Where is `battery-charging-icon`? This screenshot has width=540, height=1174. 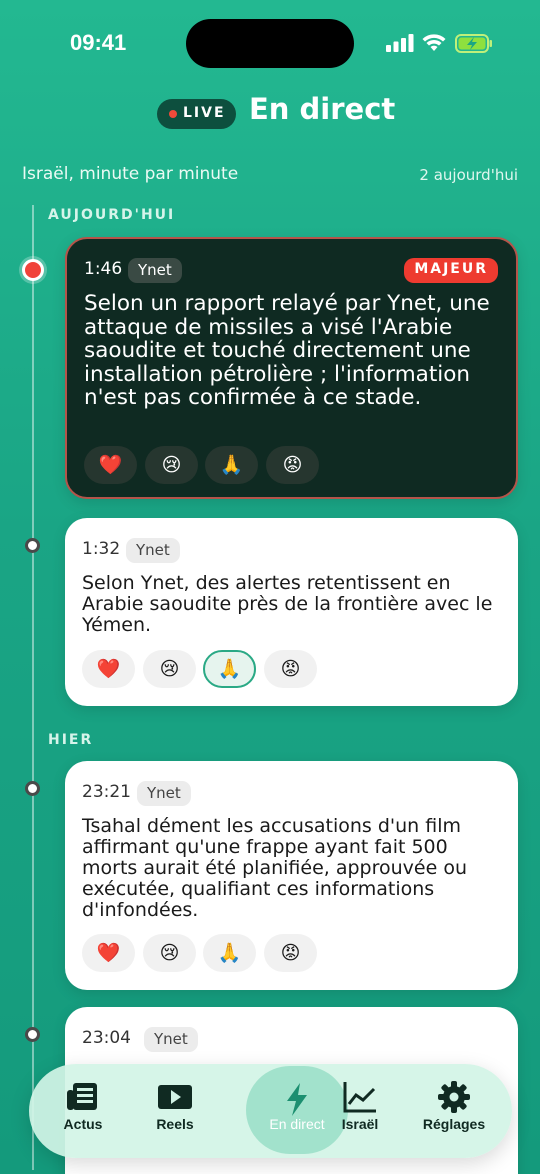 battery-charging-icon is located at coordinates (473, 43).